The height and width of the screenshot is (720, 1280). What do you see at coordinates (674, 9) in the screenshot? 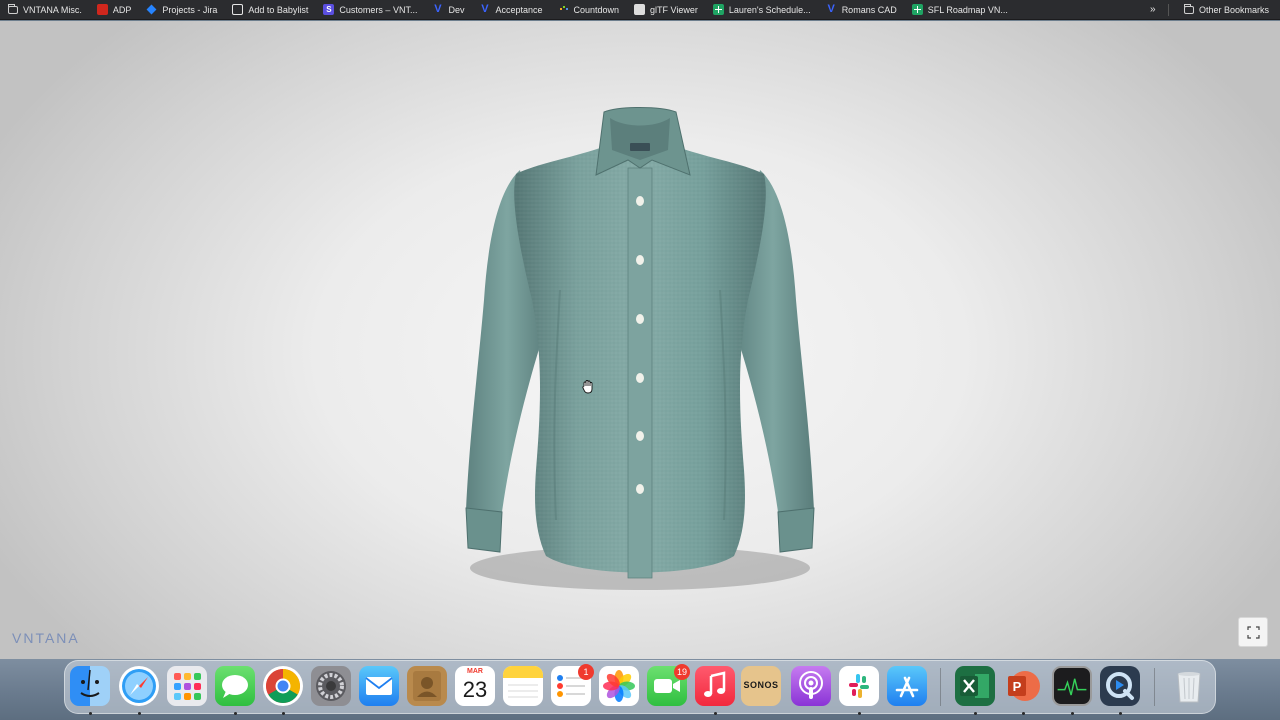
I see `bookmark-label: glTF Viewer` at bounding box center [674, 9].